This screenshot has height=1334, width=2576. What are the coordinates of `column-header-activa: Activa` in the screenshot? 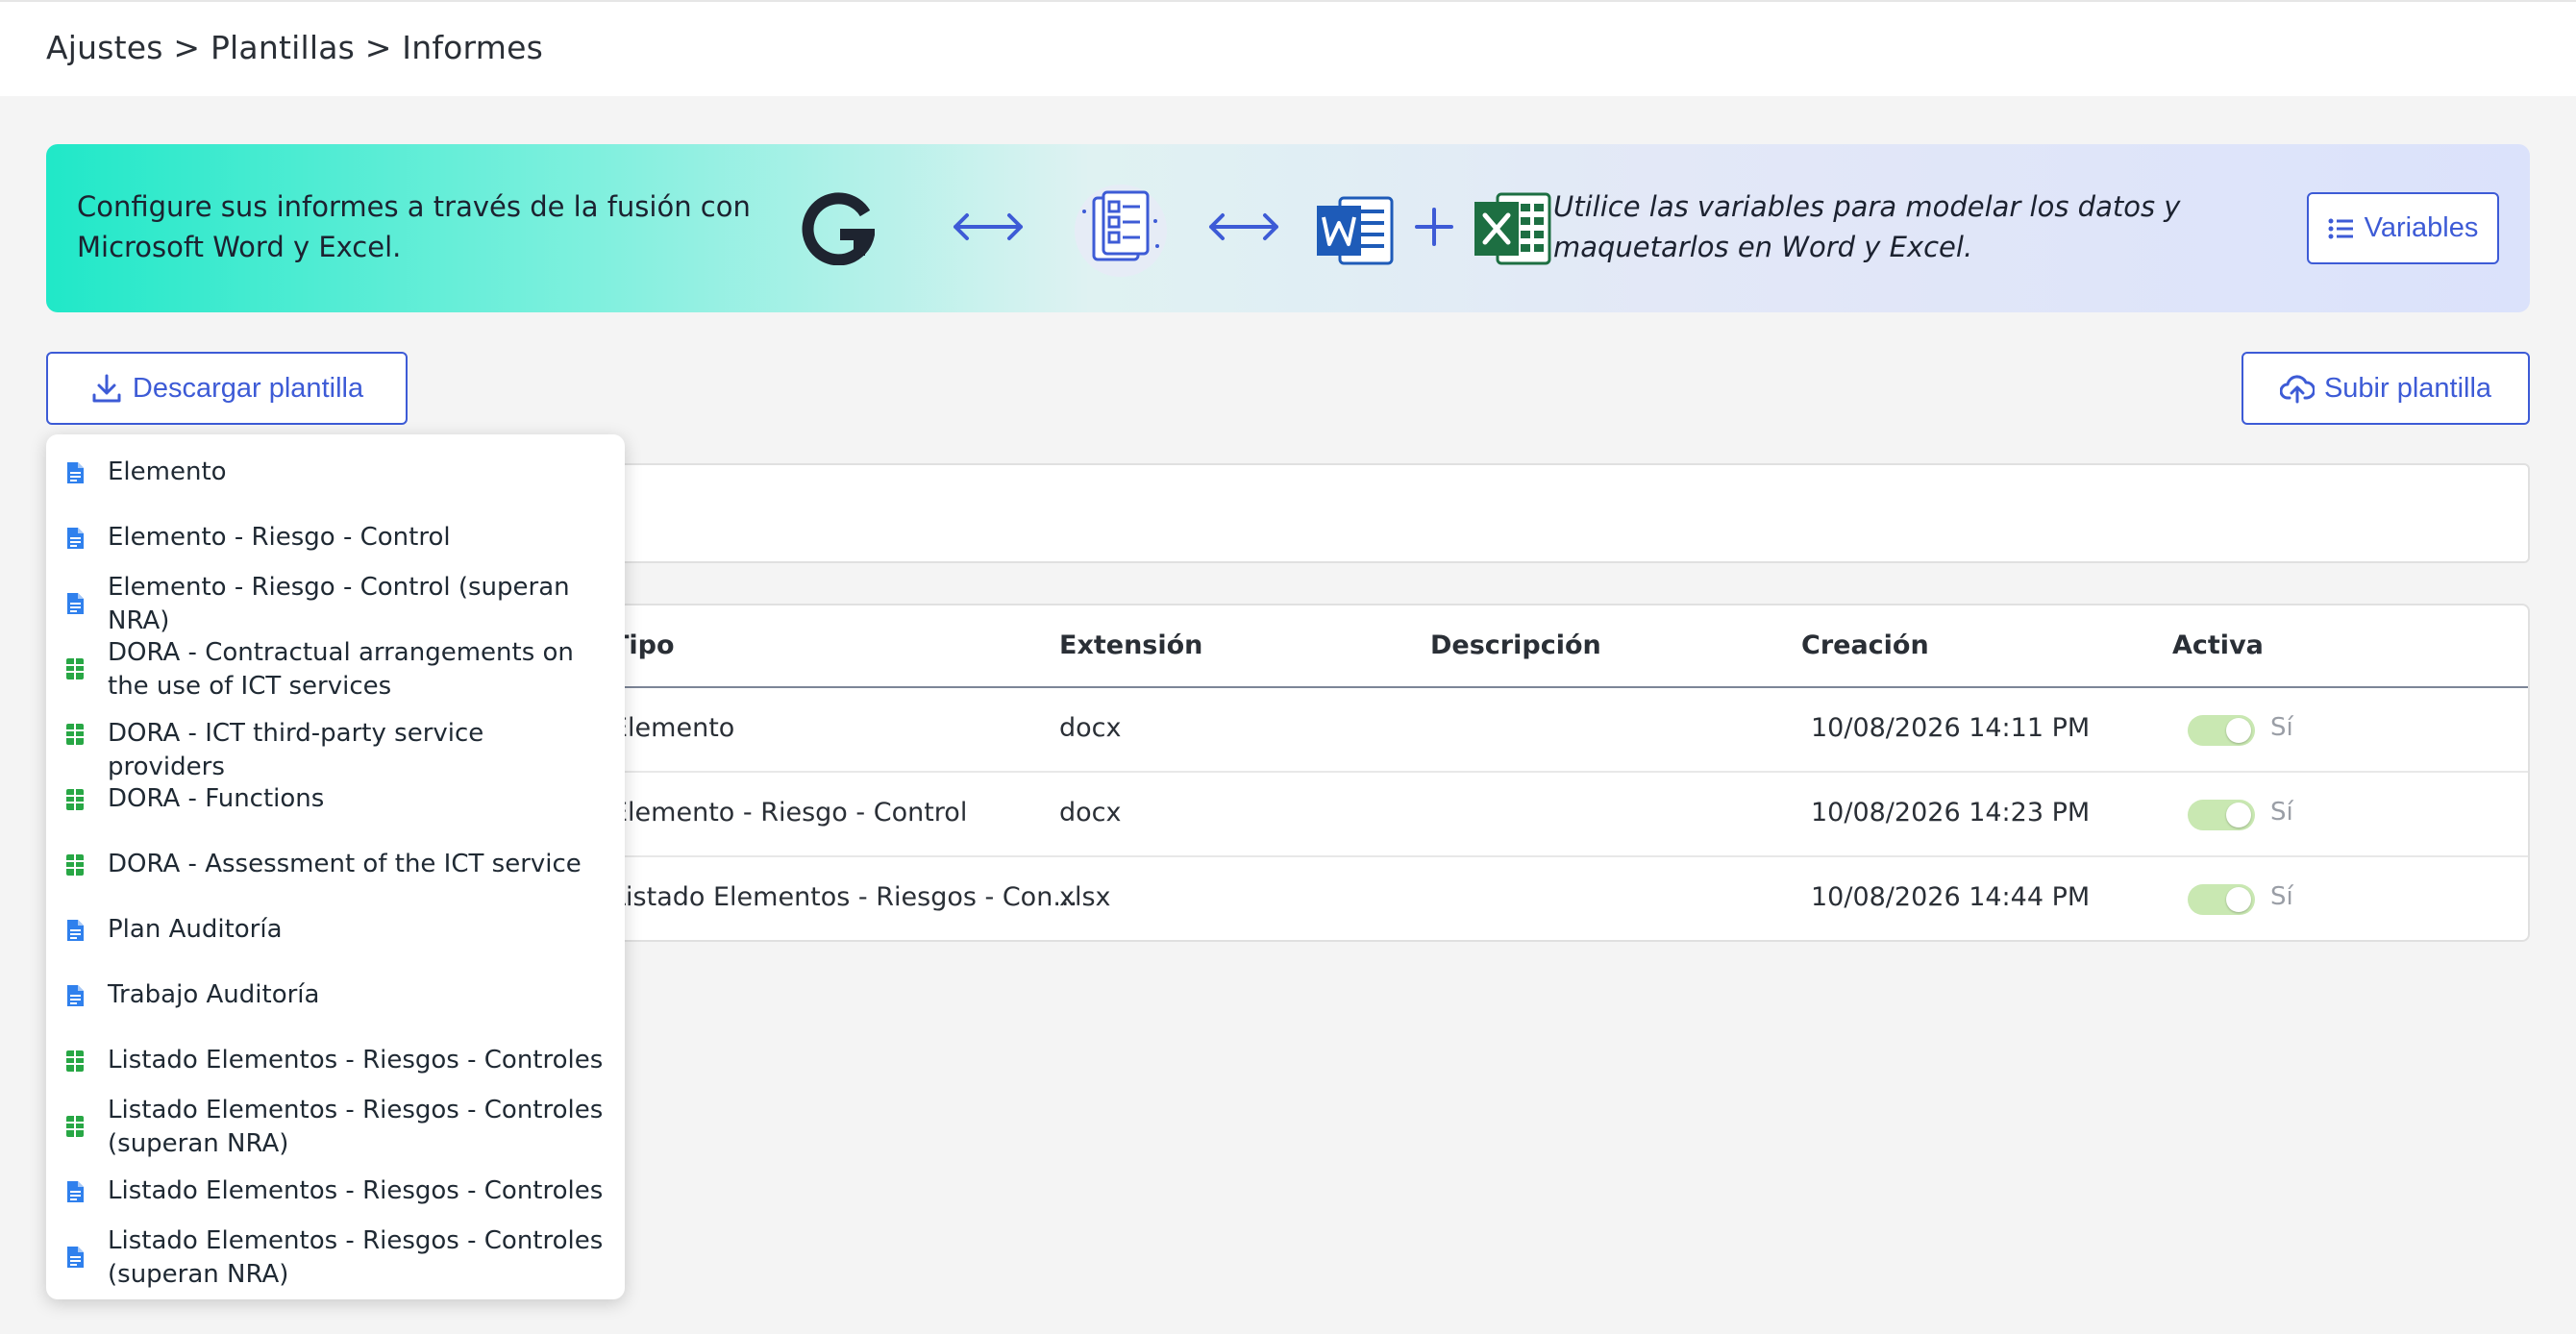 It's located at (2218, 645).